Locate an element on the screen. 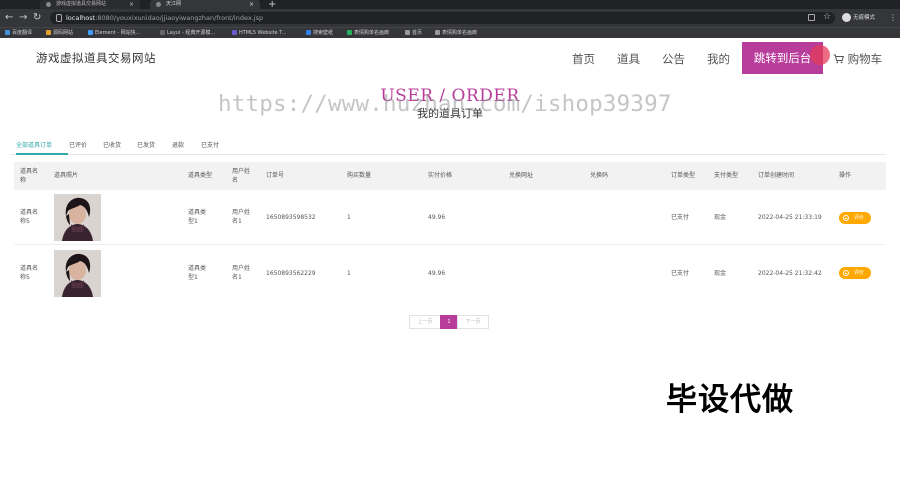  nav-mine: 我的 is located at coordinates (718, 59).